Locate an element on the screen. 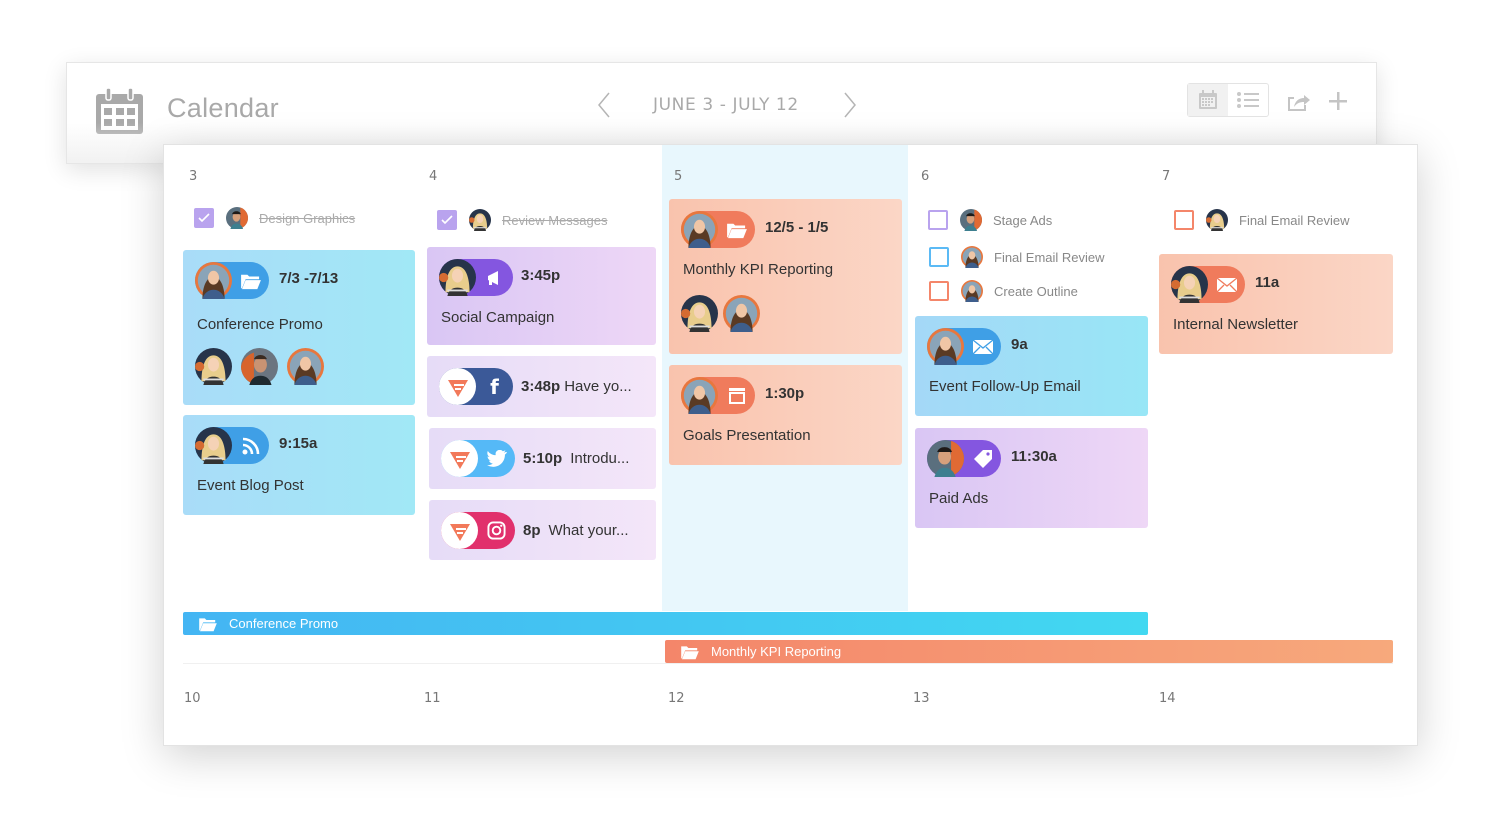  chevron-right-icon is located at coordinates (850, 105).